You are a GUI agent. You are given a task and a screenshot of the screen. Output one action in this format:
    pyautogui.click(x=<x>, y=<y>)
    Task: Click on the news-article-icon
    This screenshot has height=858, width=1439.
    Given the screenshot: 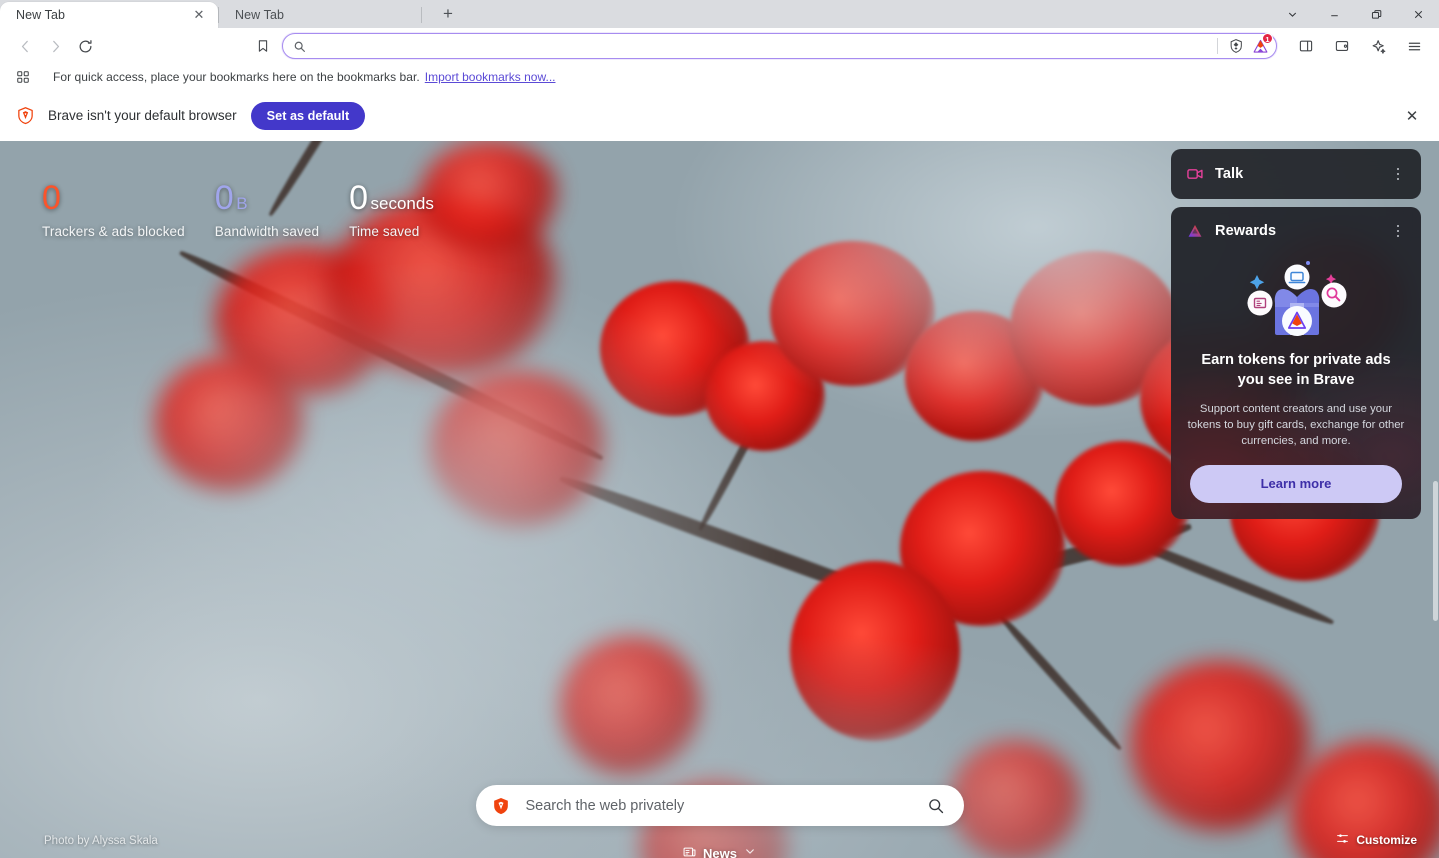 What is the action you would take?
    pyautogui.click(x=689, y=851)
    